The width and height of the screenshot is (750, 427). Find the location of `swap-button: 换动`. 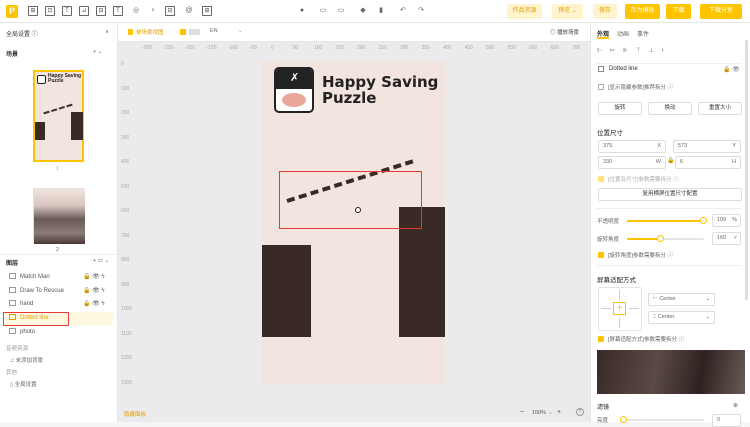

swap-button: 换动 is located at coordinates (670, 108).